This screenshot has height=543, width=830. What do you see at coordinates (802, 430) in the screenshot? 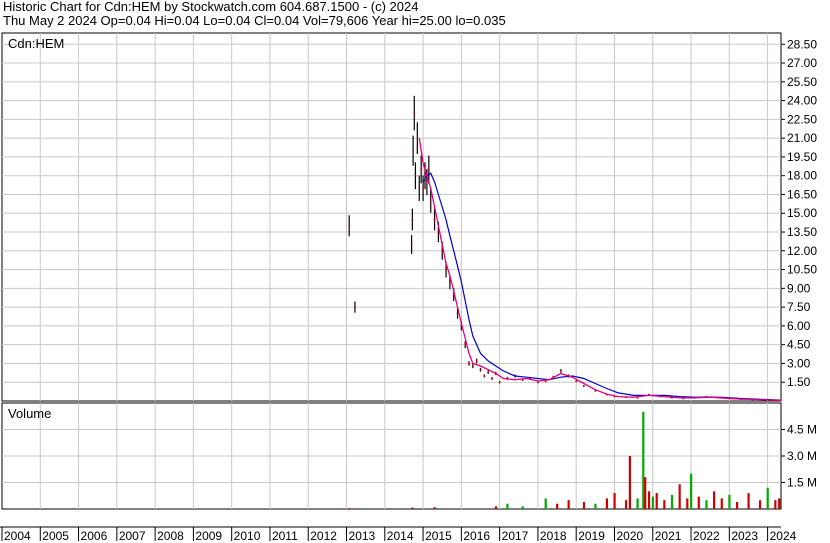
I see `volume-tick-label: 4.5 M` at bounding box center [802, 430].